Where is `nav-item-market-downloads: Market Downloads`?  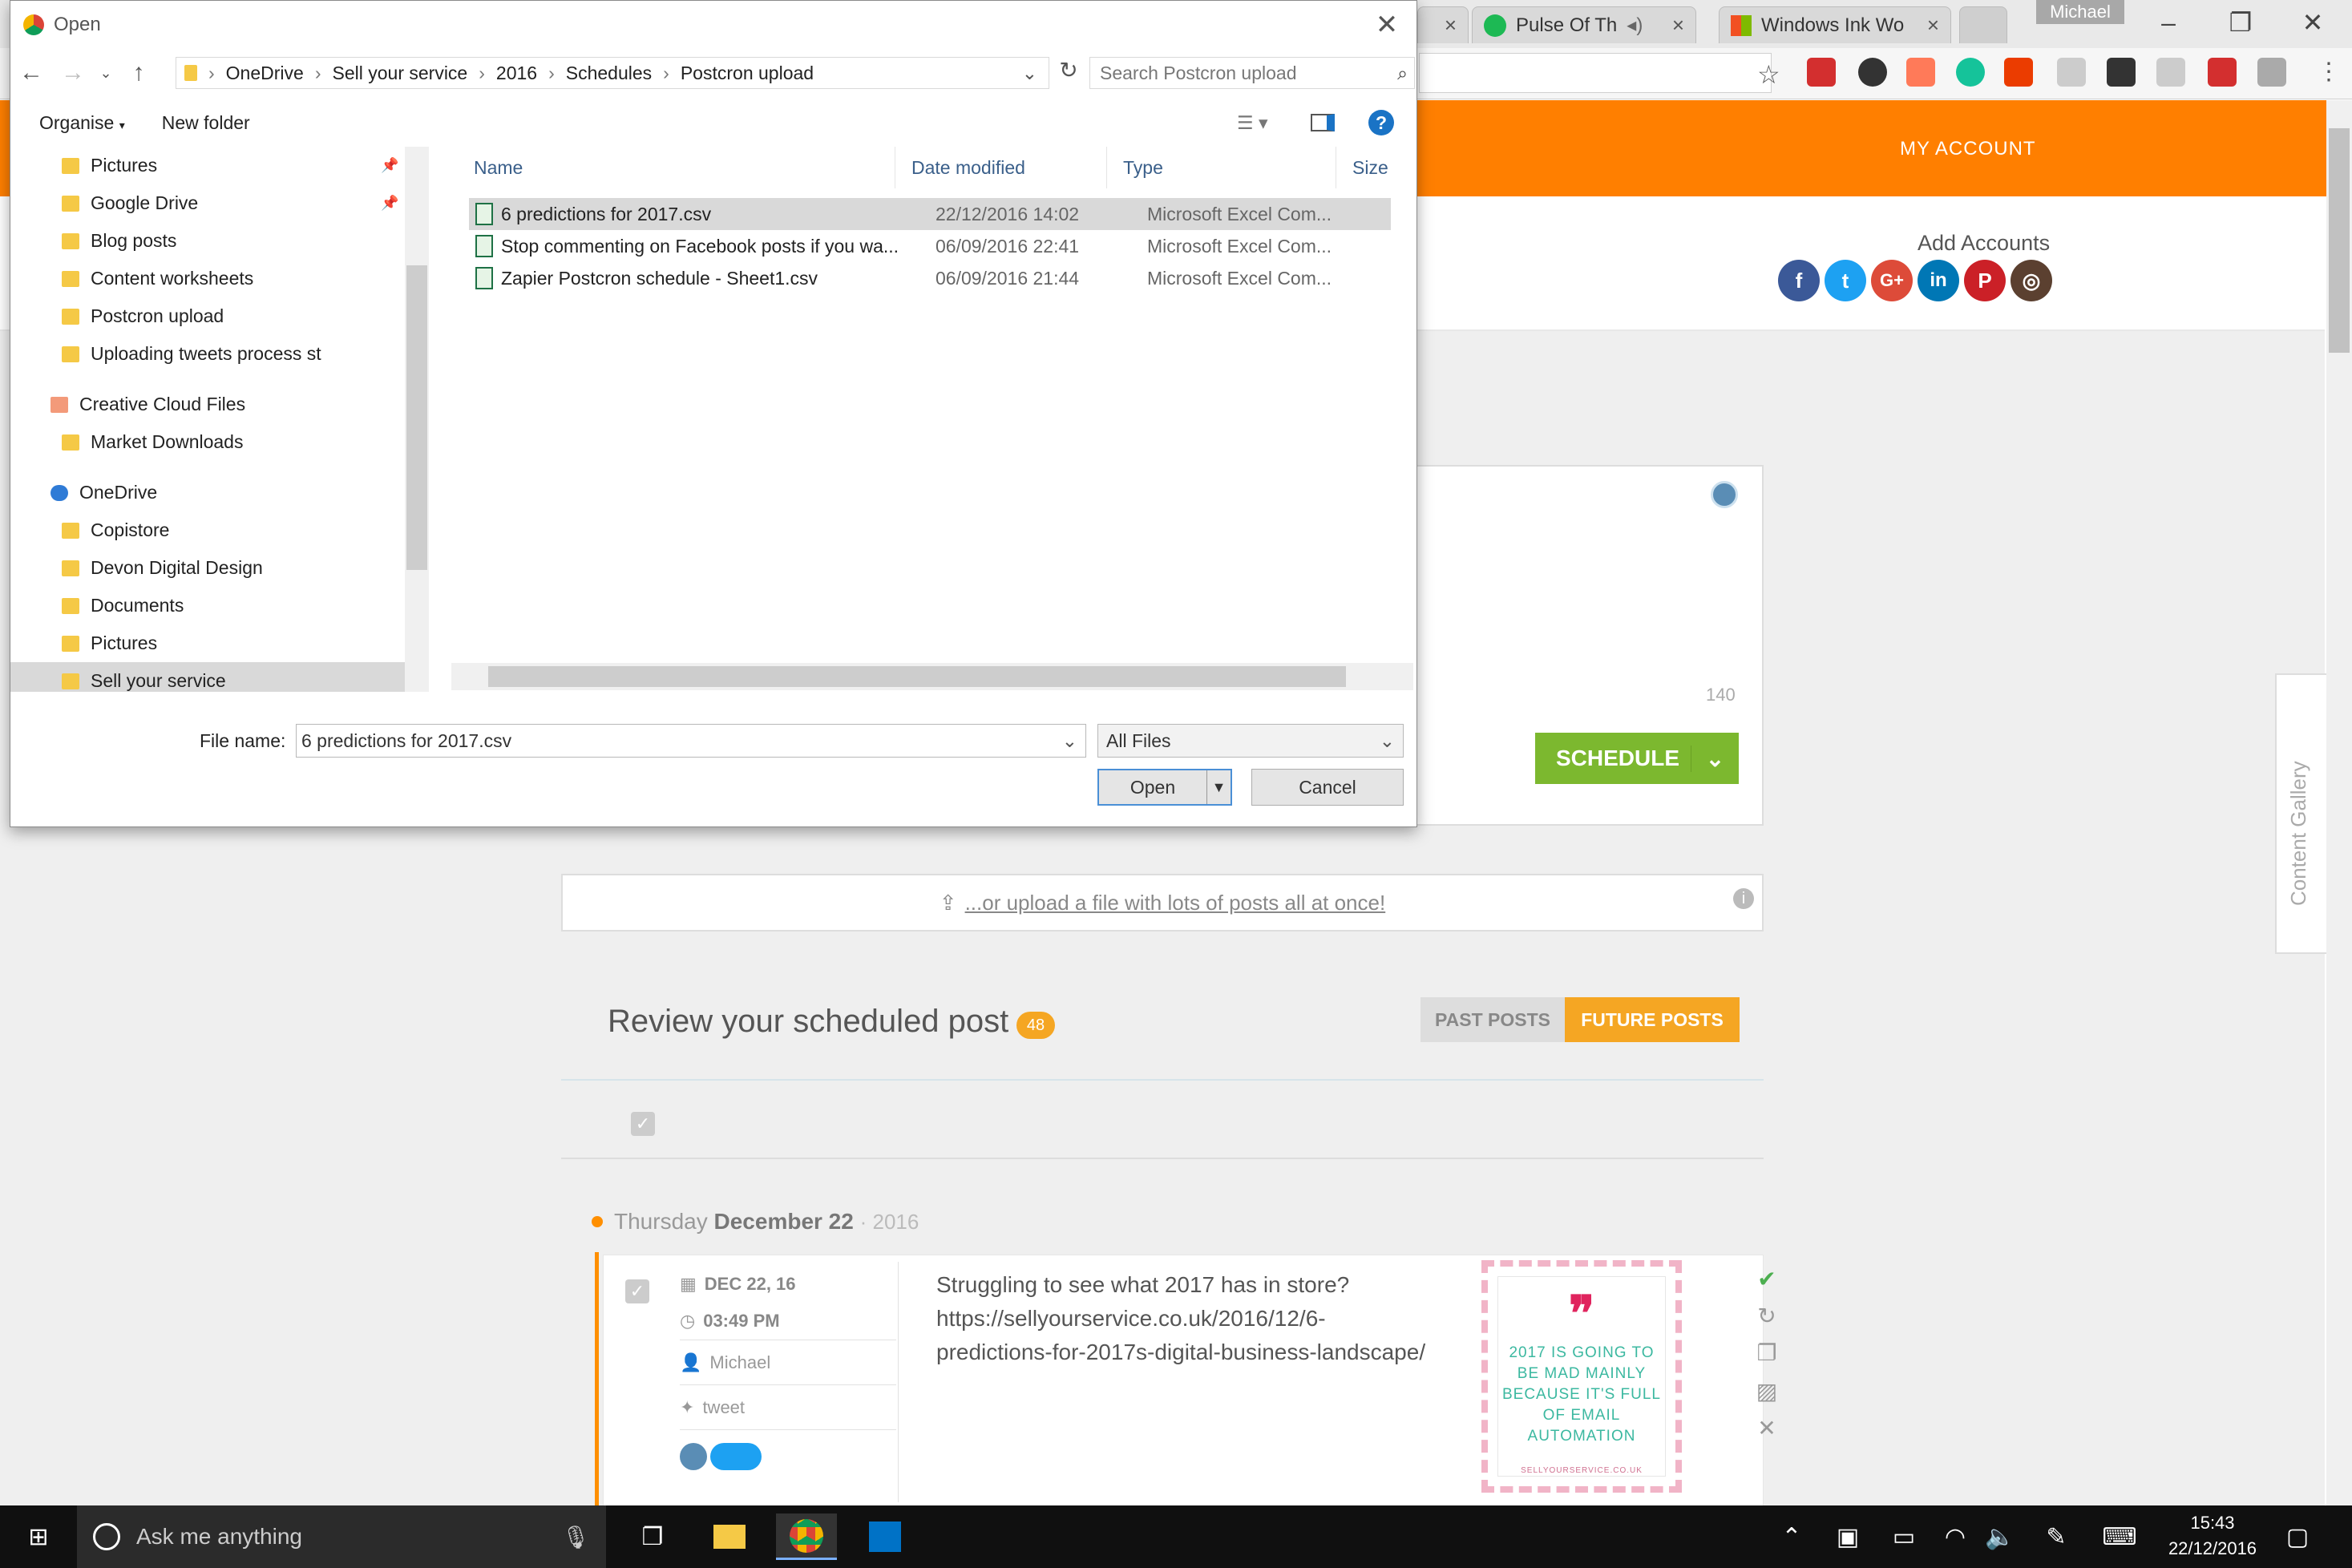 nav-item-market-downloads: Market Downloads is located at coordinates (218, 442).